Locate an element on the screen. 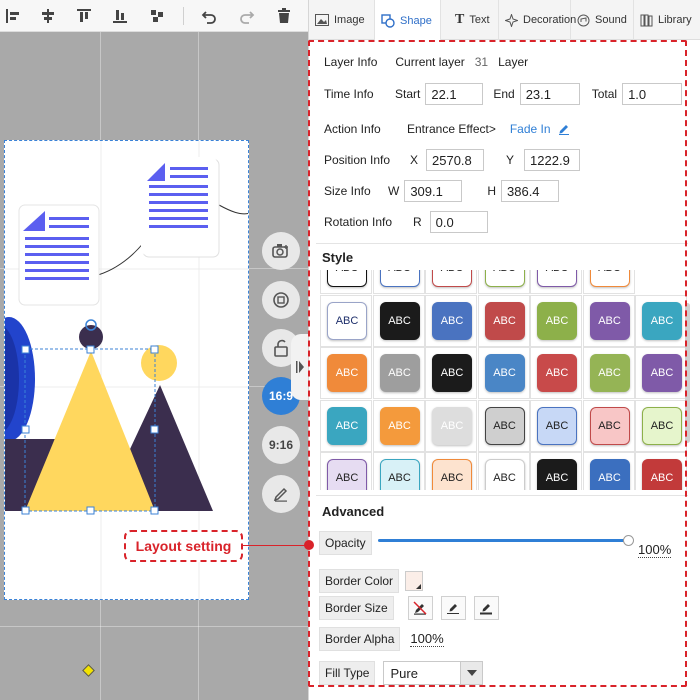 This screenshot has height=700, width=700. tab-label: Shape is located at coordinates (416, 20).